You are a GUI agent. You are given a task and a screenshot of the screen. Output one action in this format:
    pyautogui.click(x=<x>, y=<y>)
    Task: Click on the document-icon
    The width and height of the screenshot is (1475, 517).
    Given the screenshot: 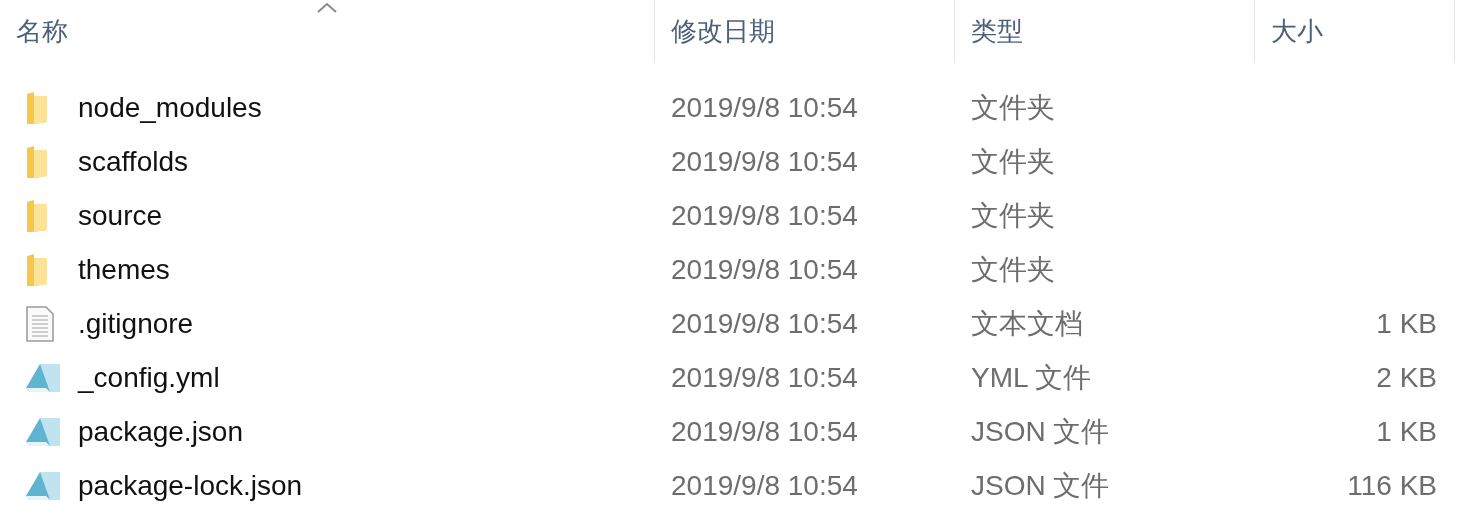 What is the action you would take?
    pyautogui.click(x=40, y=324)
    